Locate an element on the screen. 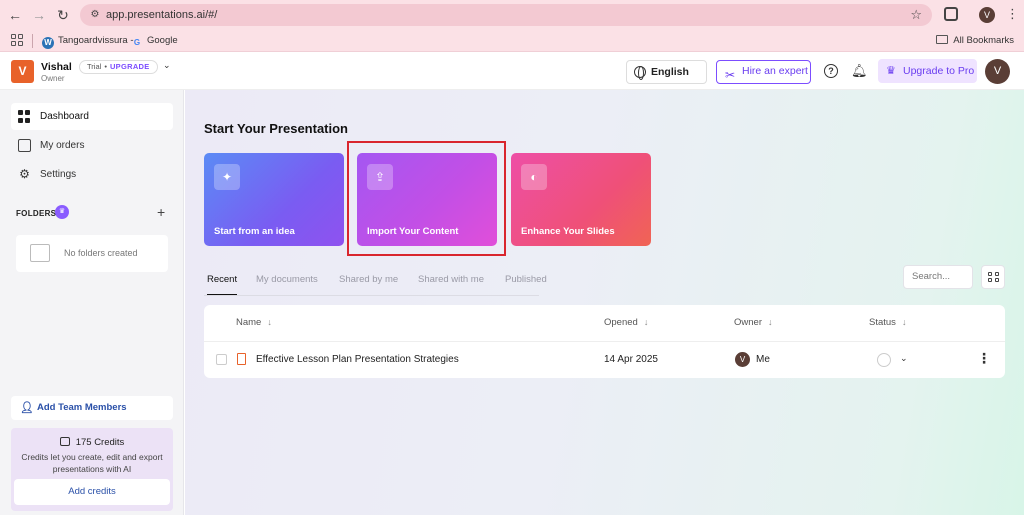 The height and width of the screenshot is (515, 1024). url-text: app.presentations.ai/#/ is located at coordinates (162, 15).